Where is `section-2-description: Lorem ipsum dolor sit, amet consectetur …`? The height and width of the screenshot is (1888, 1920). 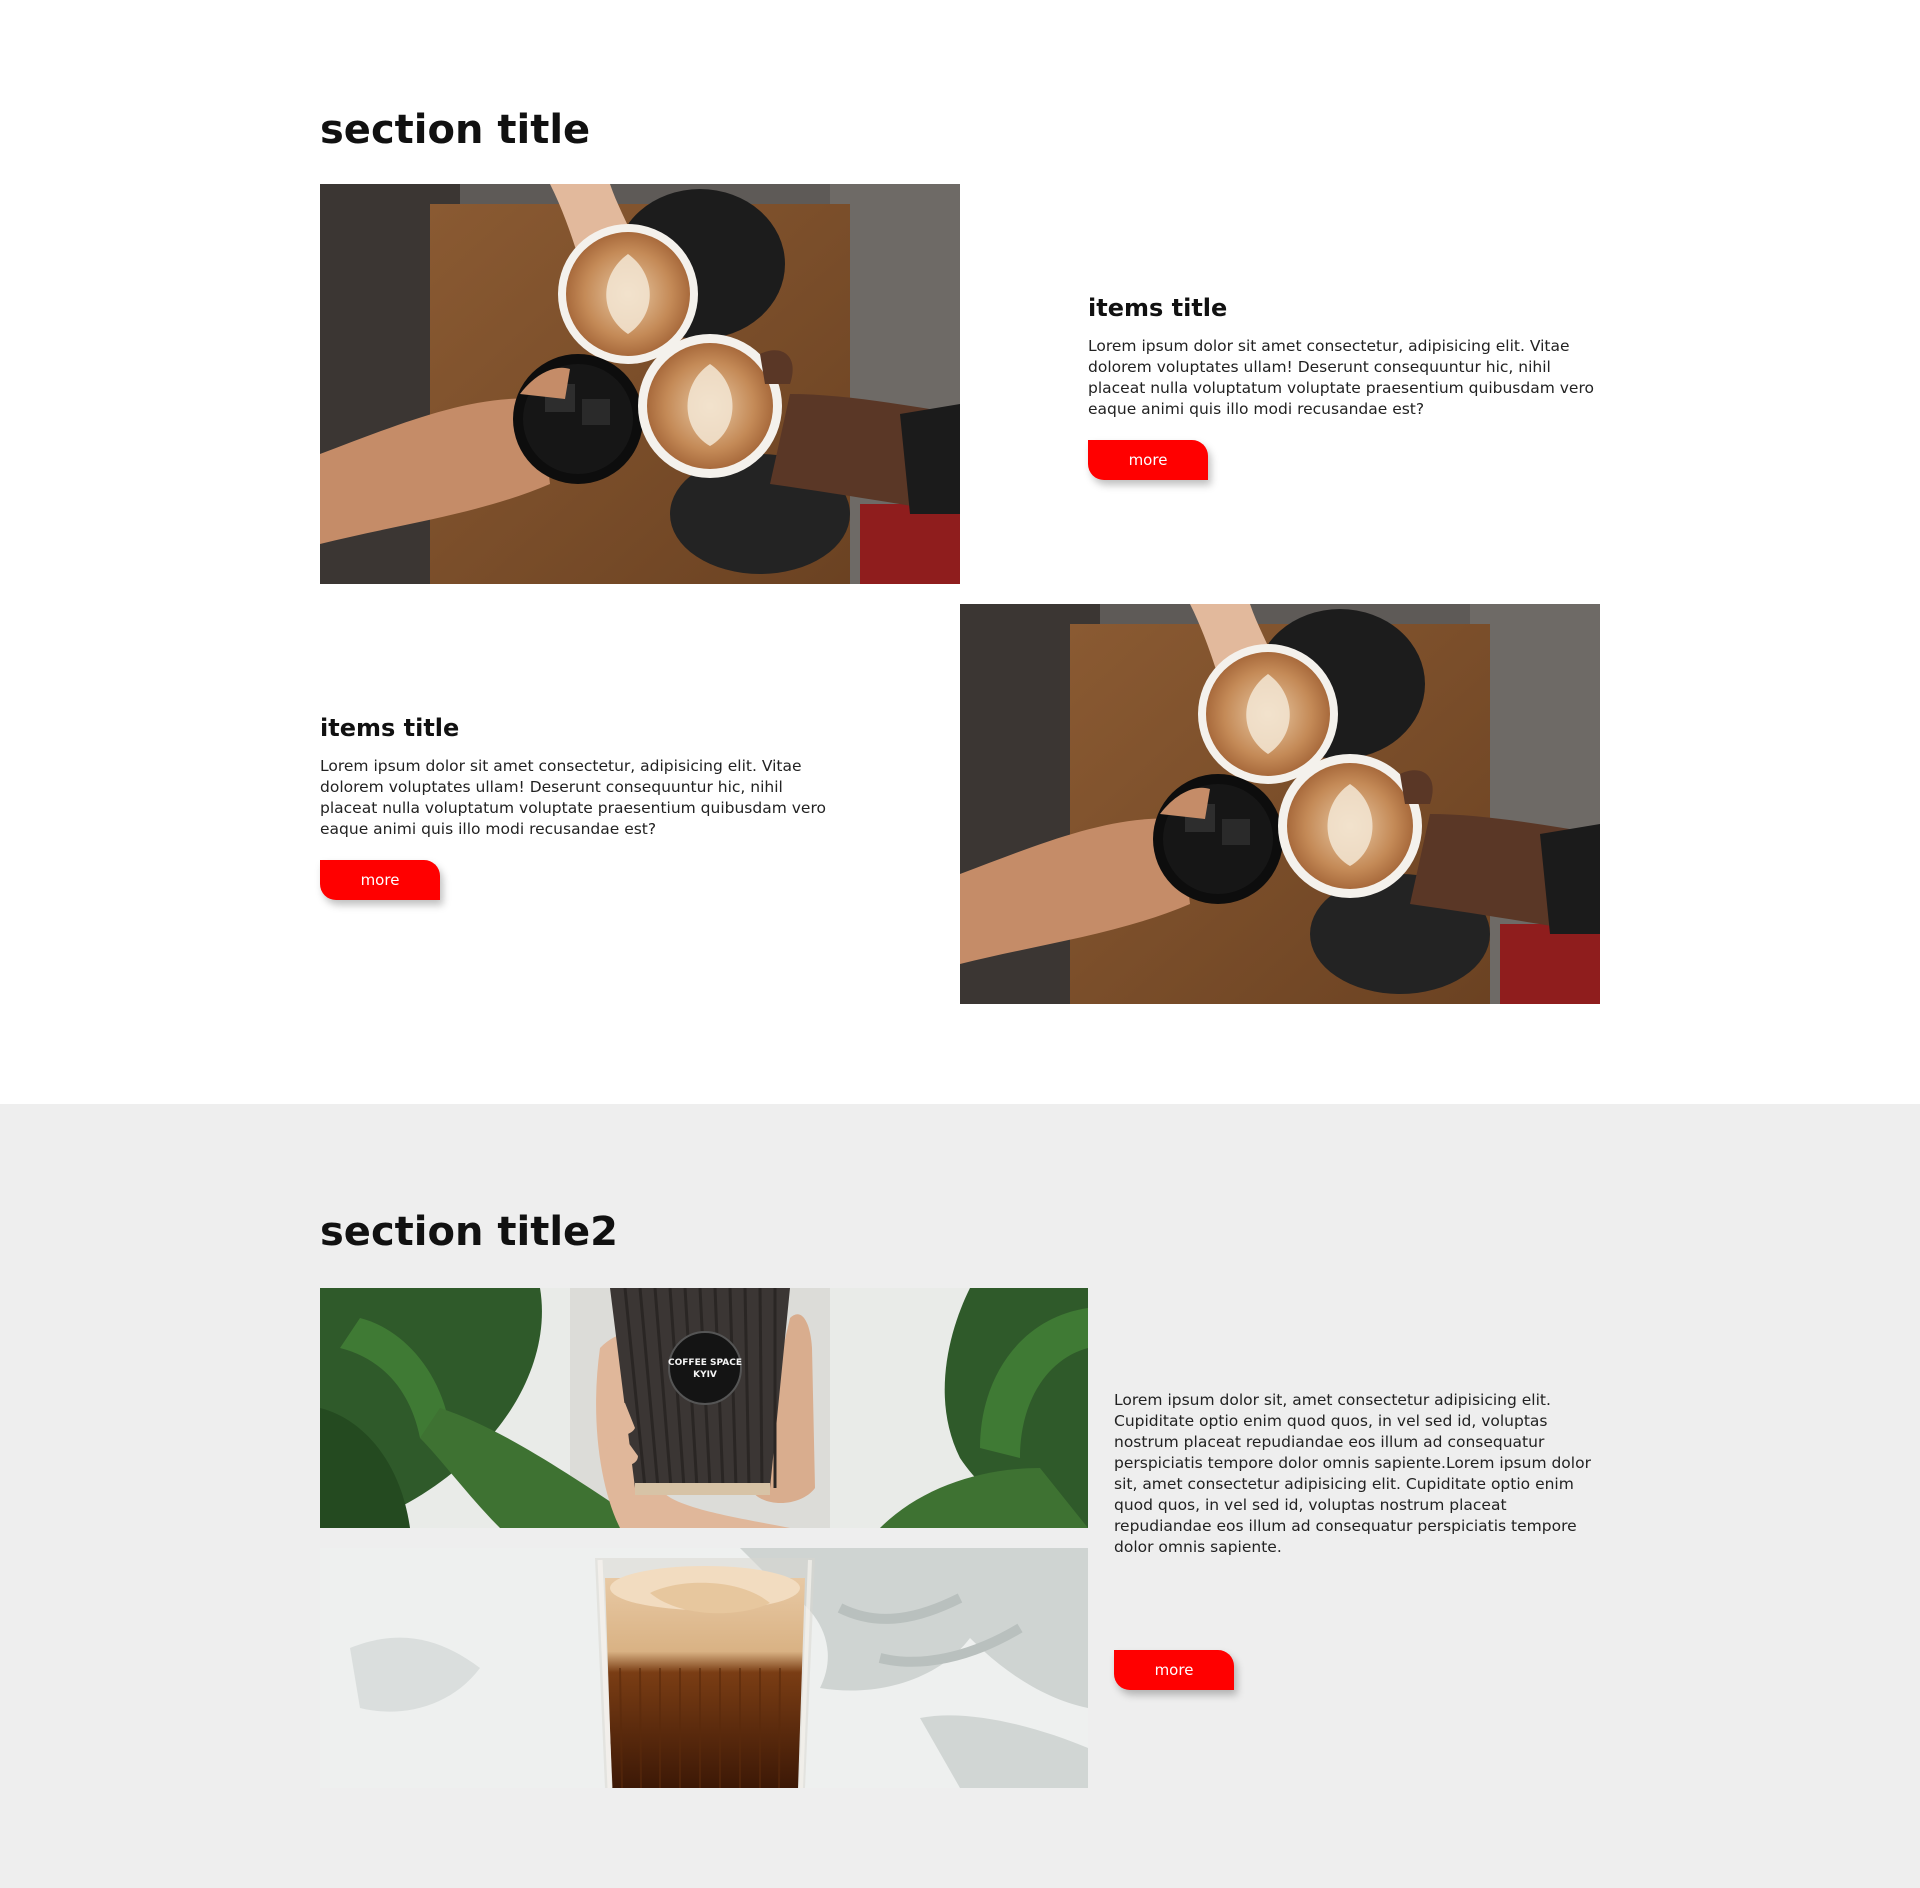 section-2-description: Lorem ipsum dolor sit, amet consectetur … is located at coordinates (1352, 1473).